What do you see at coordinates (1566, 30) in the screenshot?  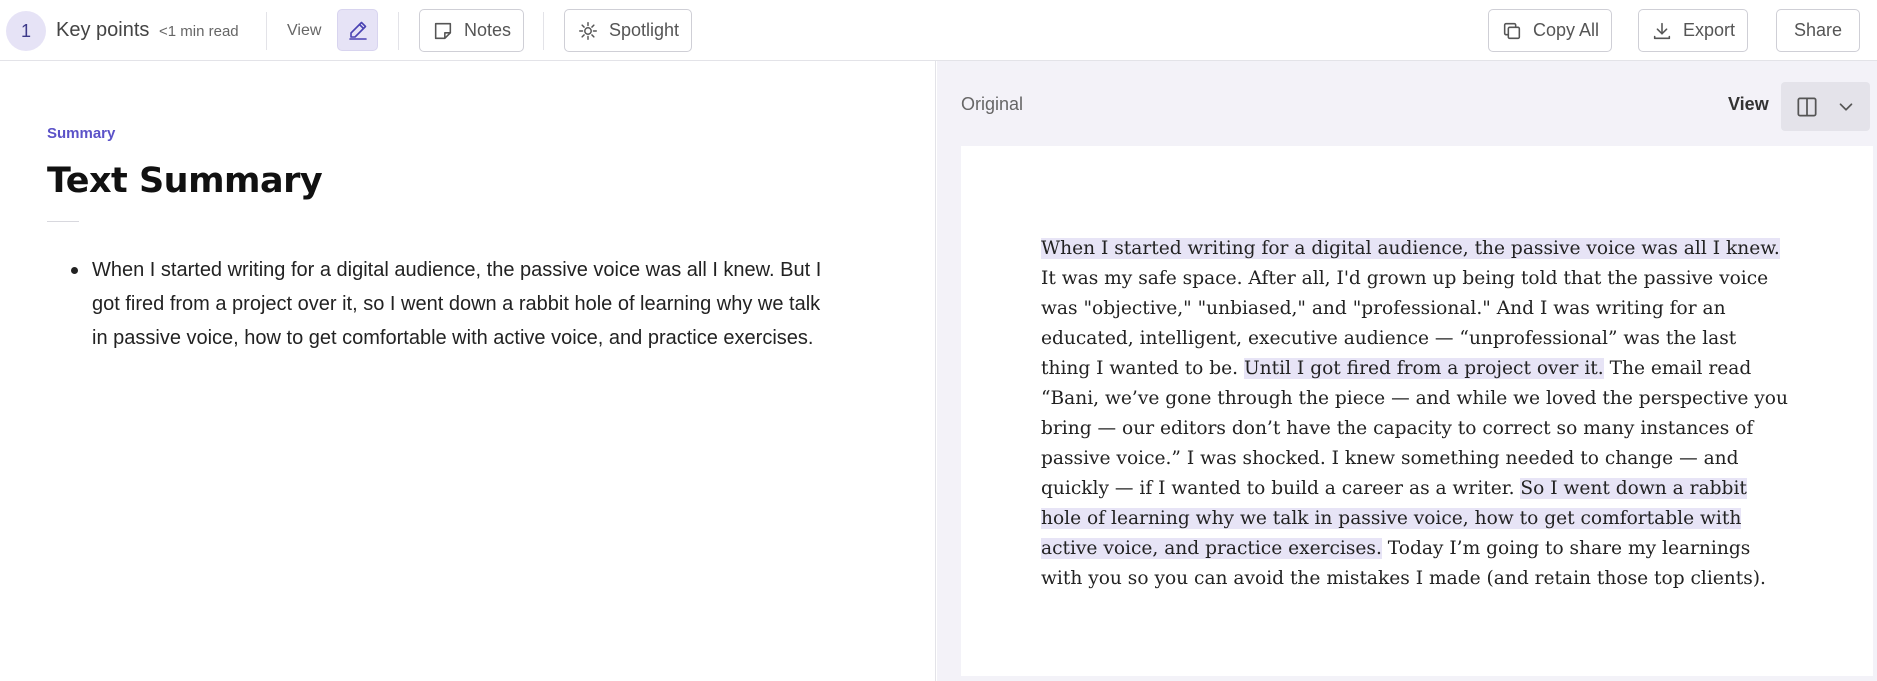 I see `copy-all-label: Copy All` at bounding box center [1566, 30].